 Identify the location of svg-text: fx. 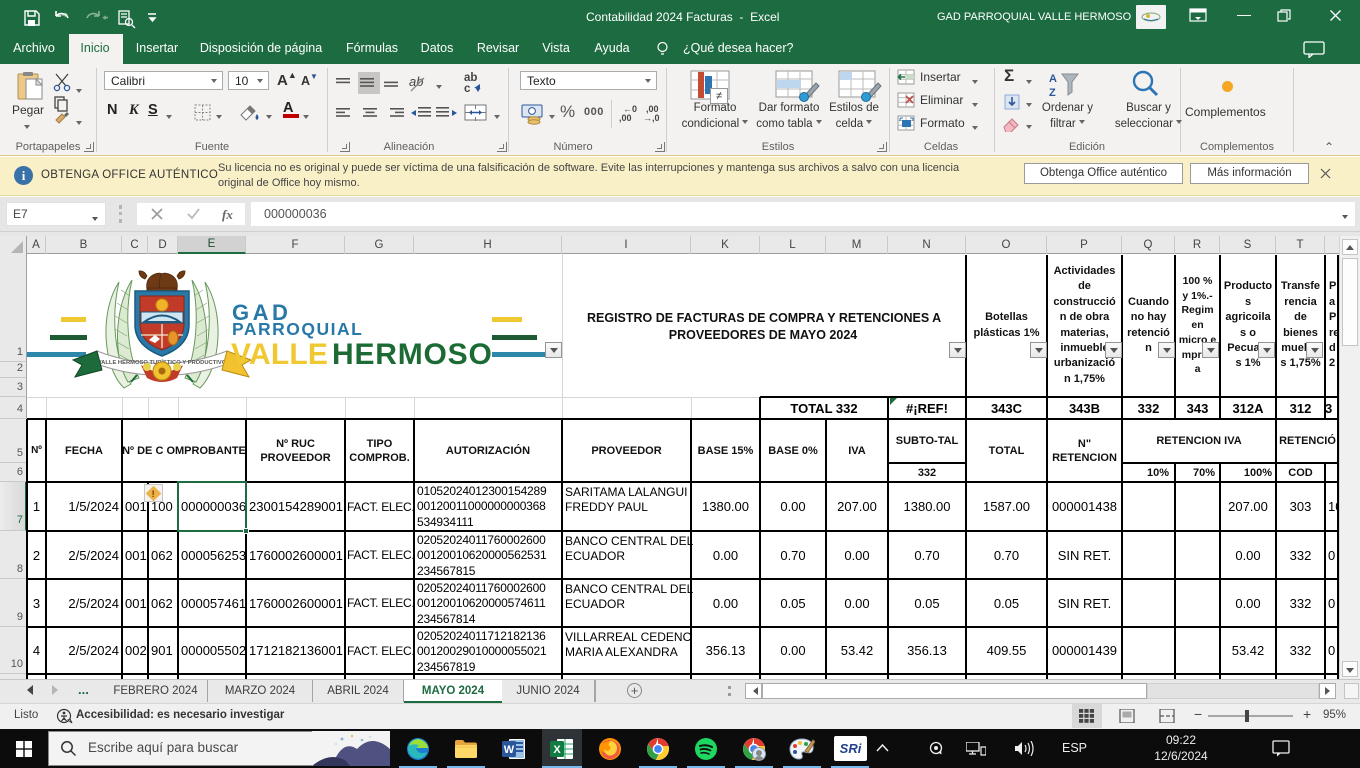
(227, 214).